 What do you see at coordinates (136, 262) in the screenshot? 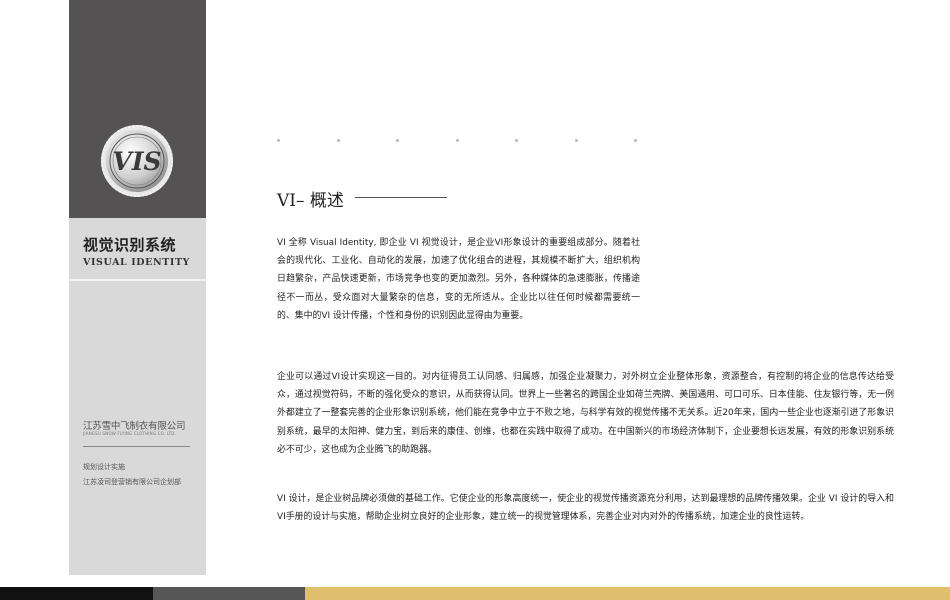
I see `brand-title-en: VISUAL IDENTITY` at bounding box center [136, 262].